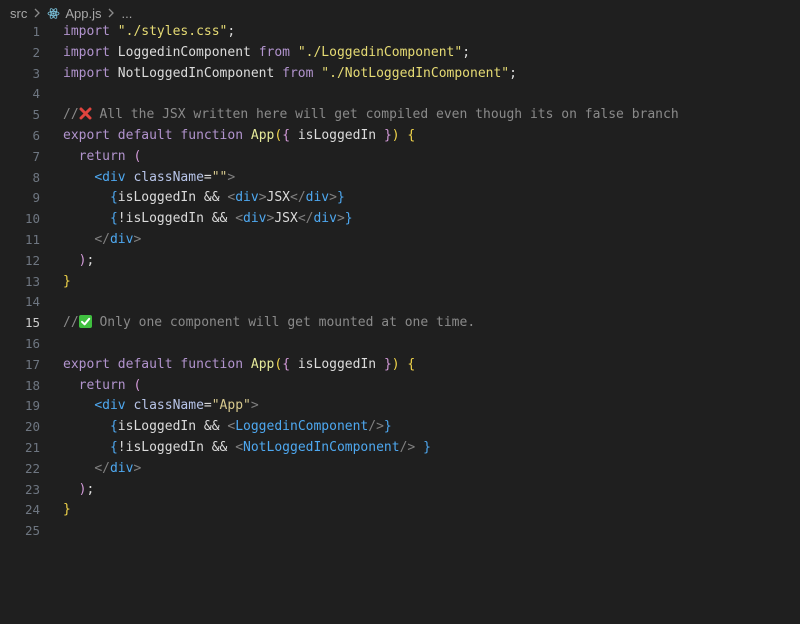 Image resolution: width=800 pixels, height=624 pixels. Describe the element at coordinates (36, 115) in the screenshot. I see `line-number: 5` at that location.